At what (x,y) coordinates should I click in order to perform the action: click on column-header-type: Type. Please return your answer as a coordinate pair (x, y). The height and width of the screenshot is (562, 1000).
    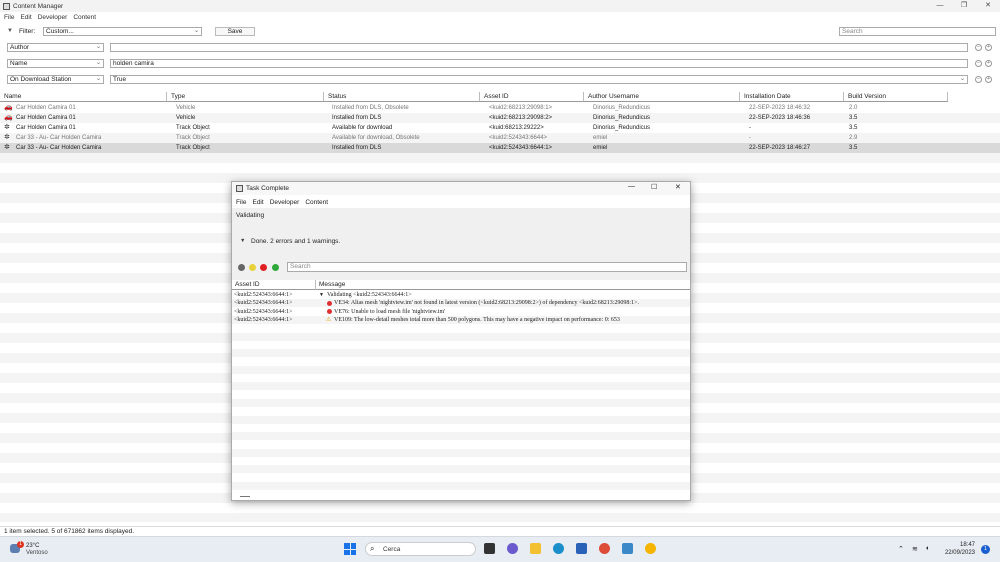
    Looking at the image, I should click on (245, 97).